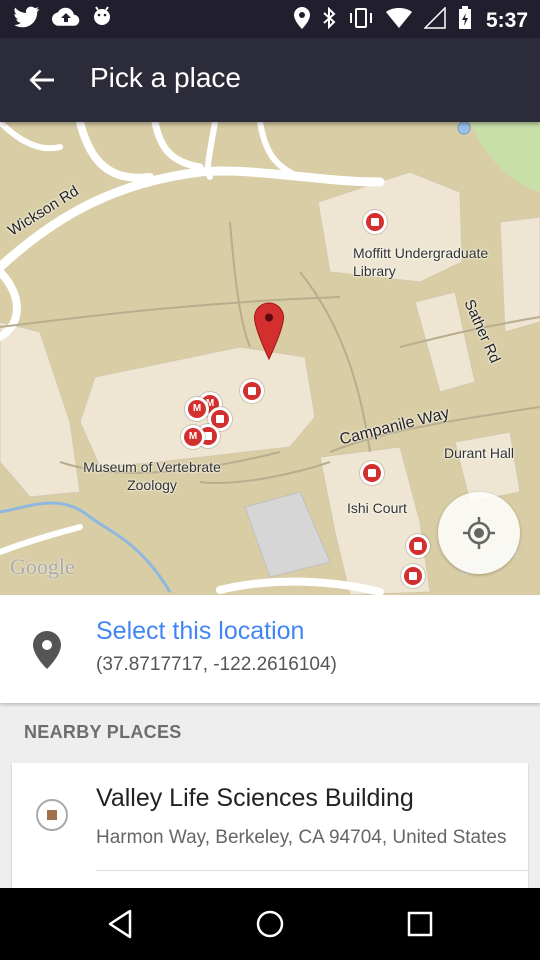 The width and height of the screenshot is (540, 960). Describe the element at coordinates (434, 20) in the screenshot. I see `signal-icon` at that location.